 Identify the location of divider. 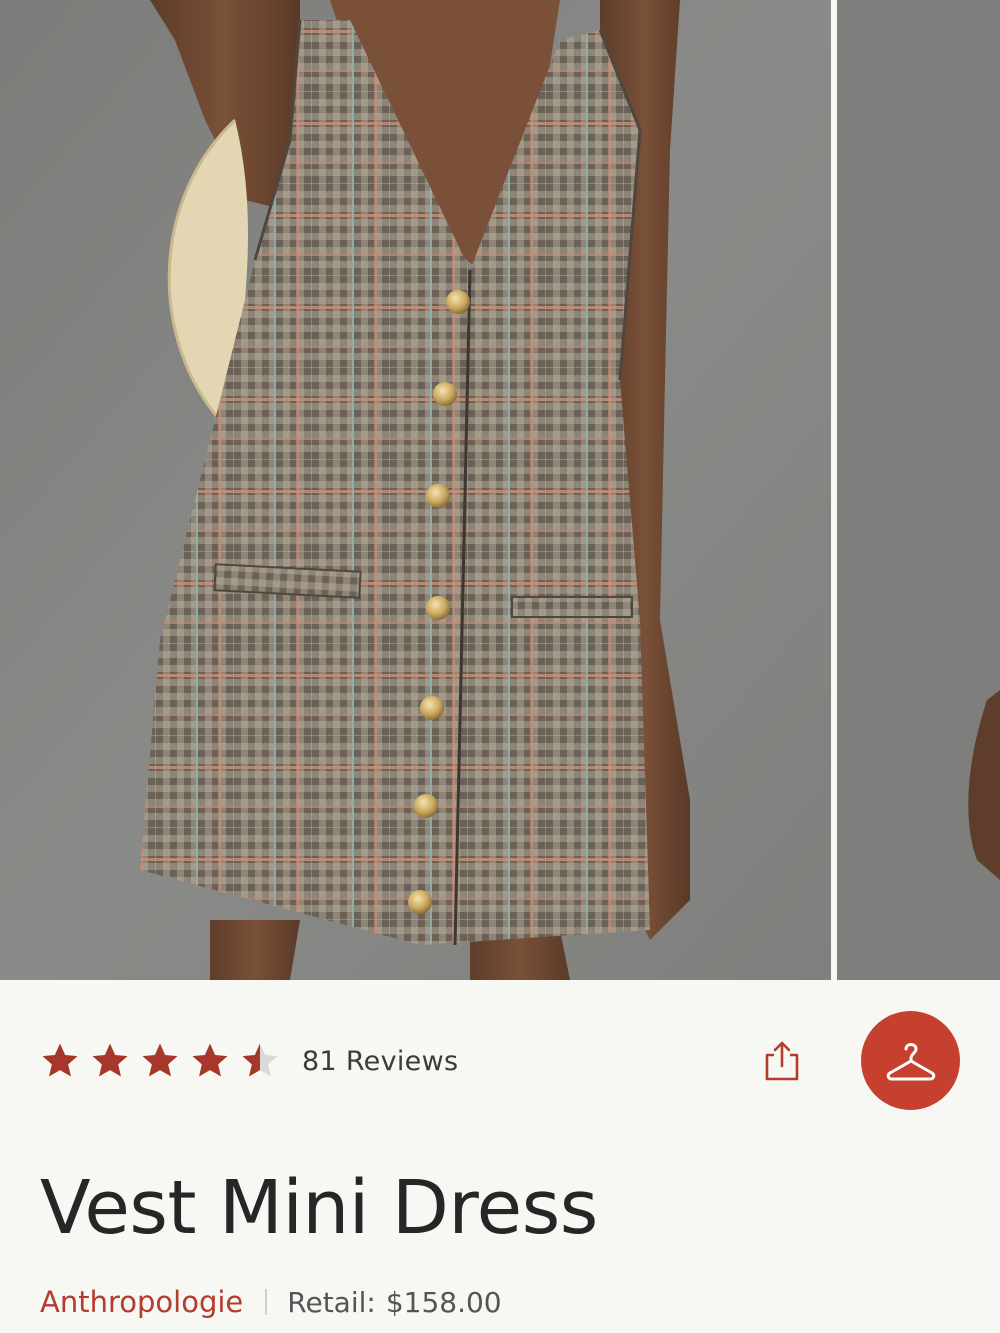
(266, 1302).